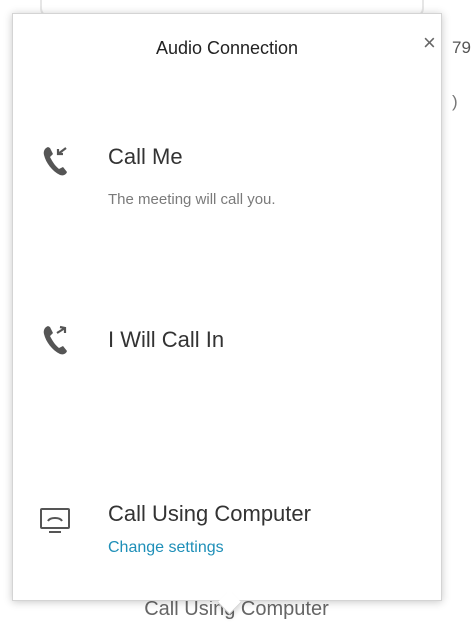 The width and height of the screenshot is (473, 625). What do you see at coordinates (227, 364) in the screenshot?
I see `call-in-option: I Will Call In` at bounding box center [227, 364].